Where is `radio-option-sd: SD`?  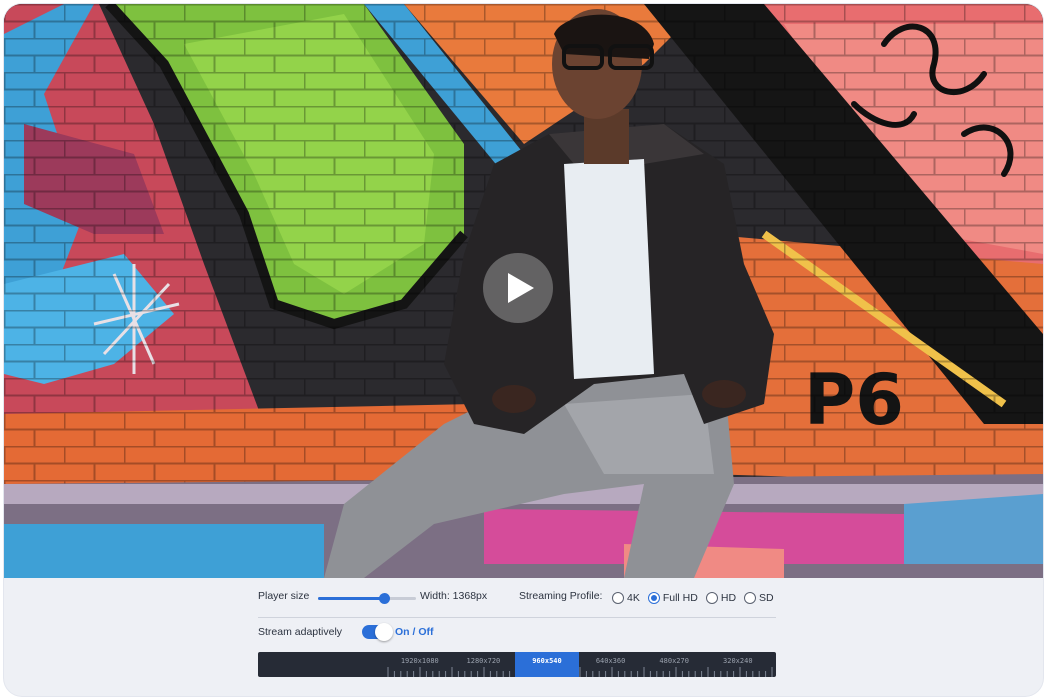 radio-option-sd: SD is located at coordinates (759, 598).